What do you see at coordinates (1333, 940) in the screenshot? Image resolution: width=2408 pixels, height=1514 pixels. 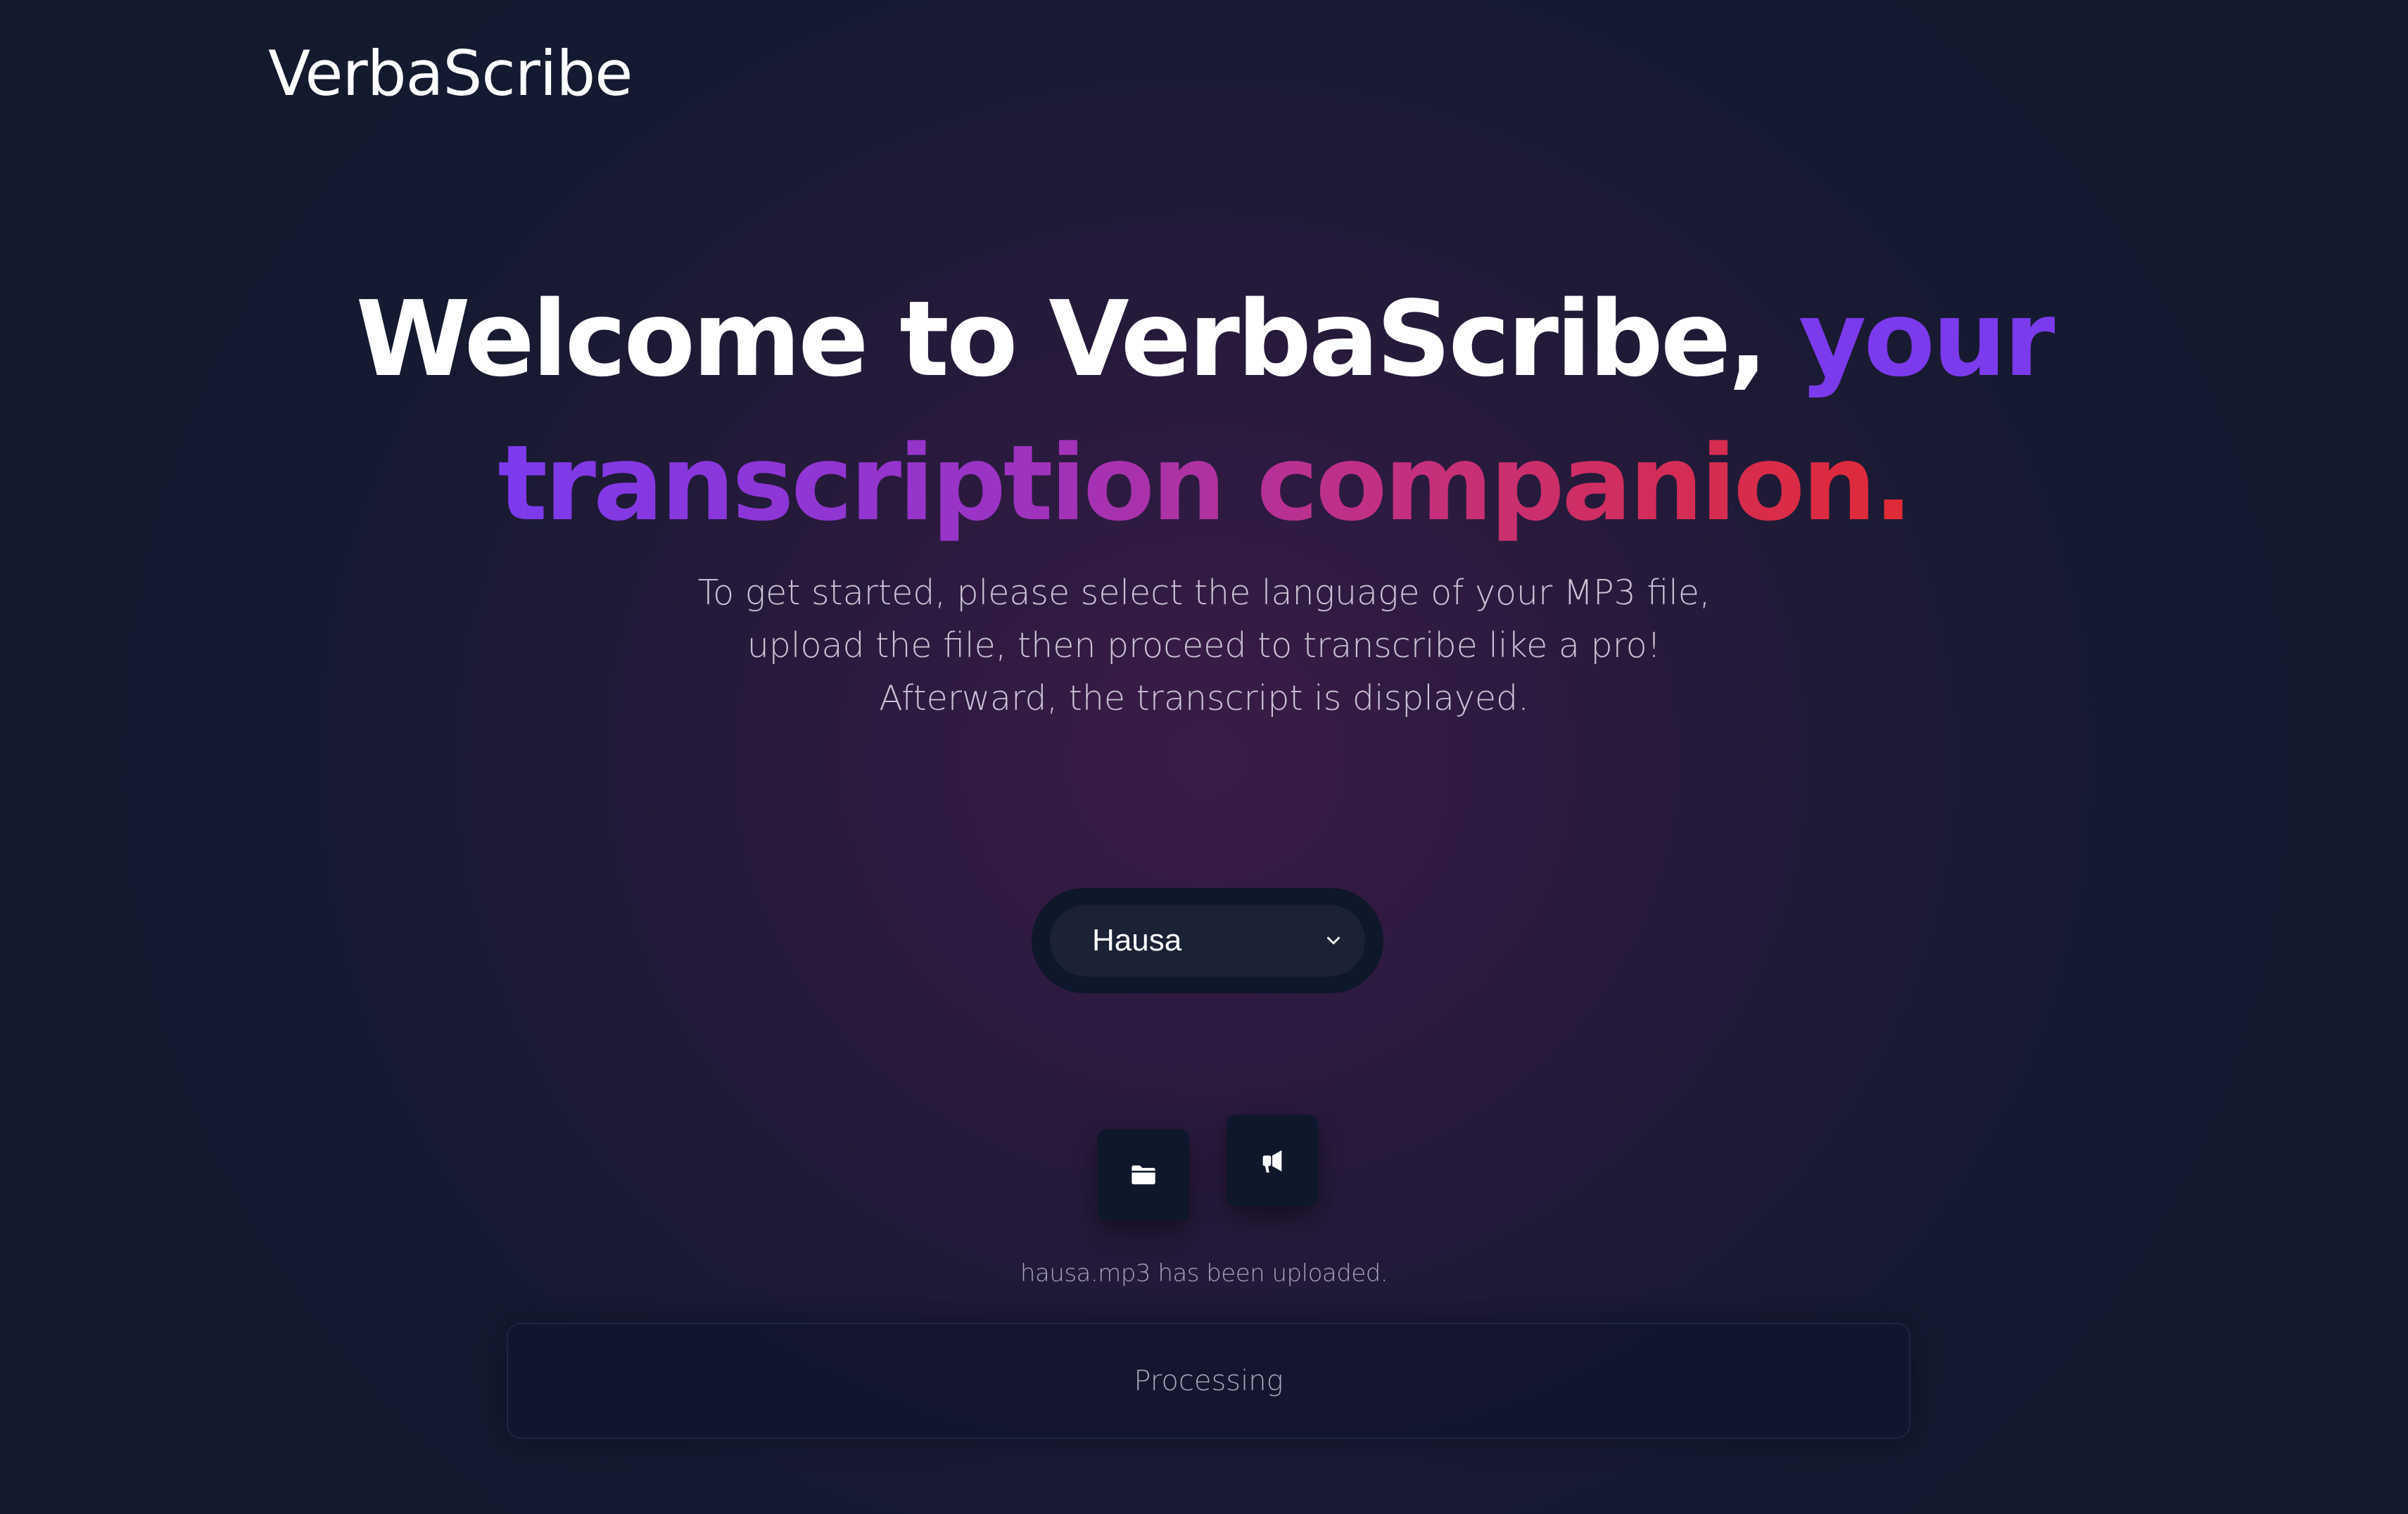 I see `chevron-down-icon` at bounding box center [1333, 940].